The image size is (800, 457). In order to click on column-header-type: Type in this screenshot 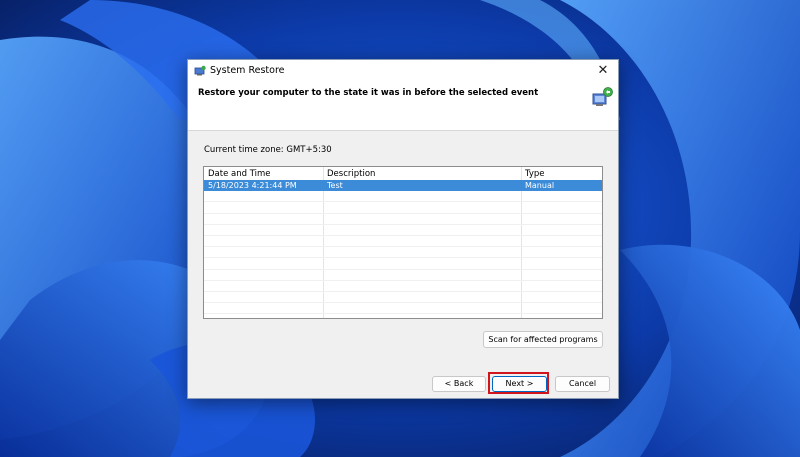, I will do `click(535, 174)`.